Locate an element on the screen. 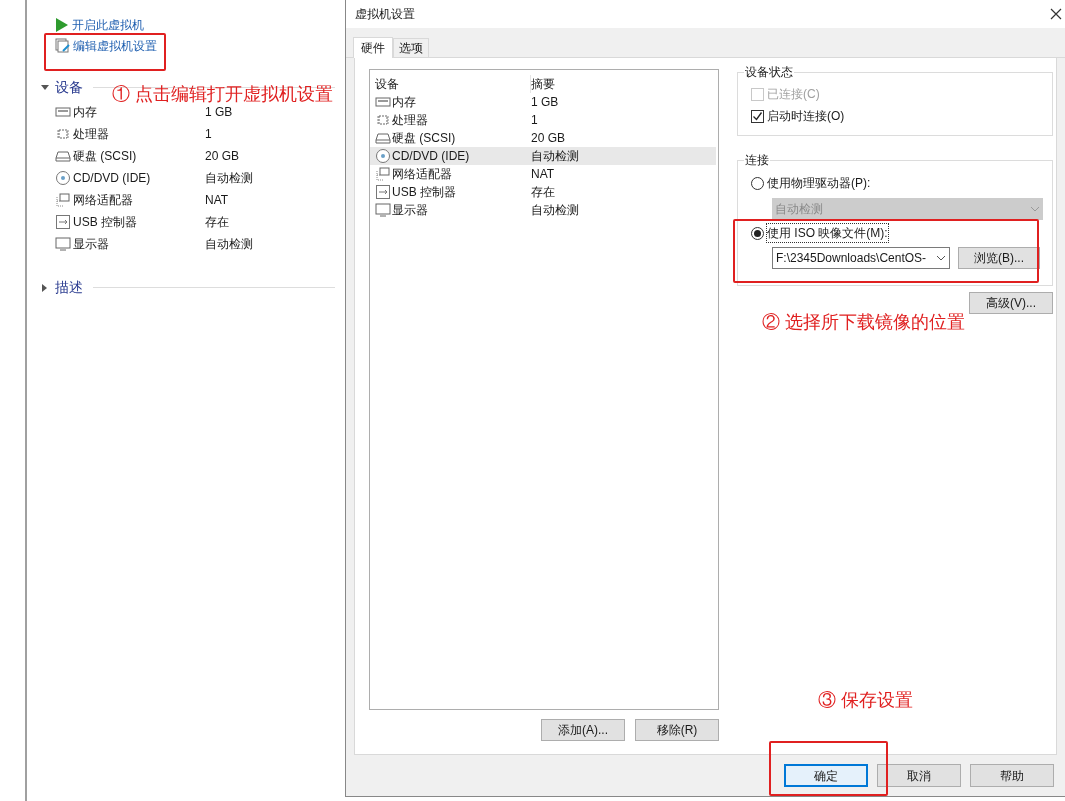 The height and width of the screenshot is (801, 1065). dialog-button: 取消 is located at coordinates (919, 775).